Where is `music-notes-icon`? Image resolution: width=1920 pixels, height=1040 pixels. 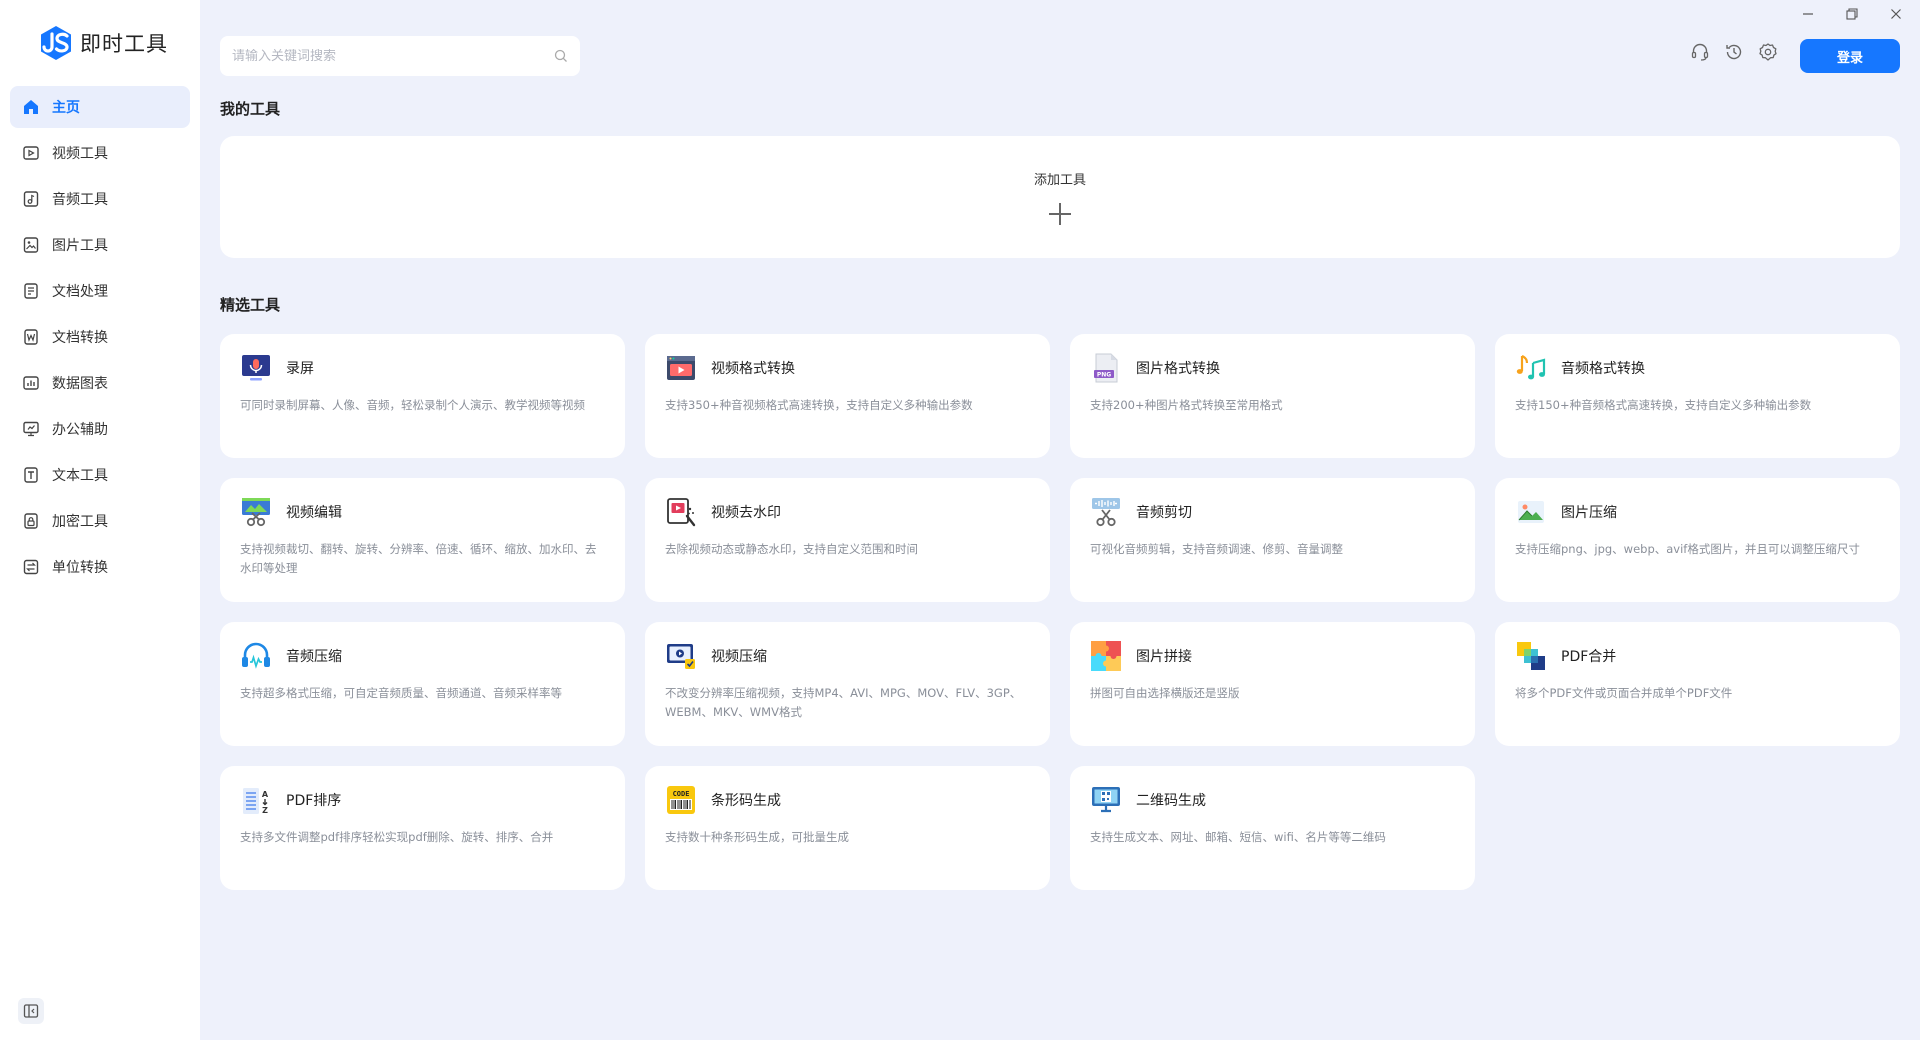 music-notes-icon is located at coordinates (1531, 367).